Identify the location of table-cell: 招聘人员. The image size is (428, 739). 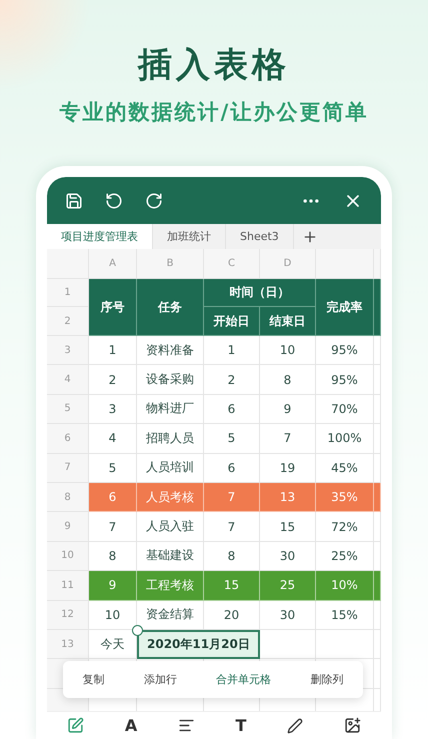
(170, 439).